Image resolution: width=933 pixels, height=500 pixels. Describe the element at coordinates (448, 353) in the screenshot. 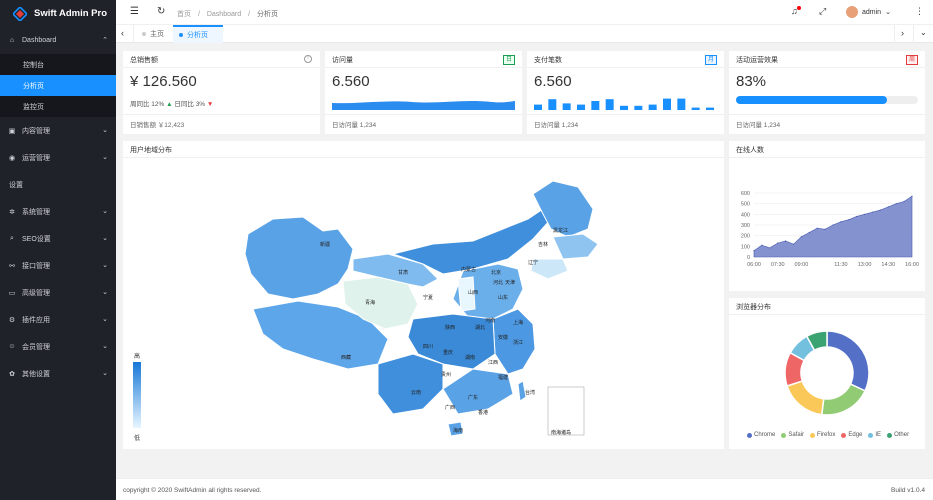

I see `map-label: 重庆` at that location.